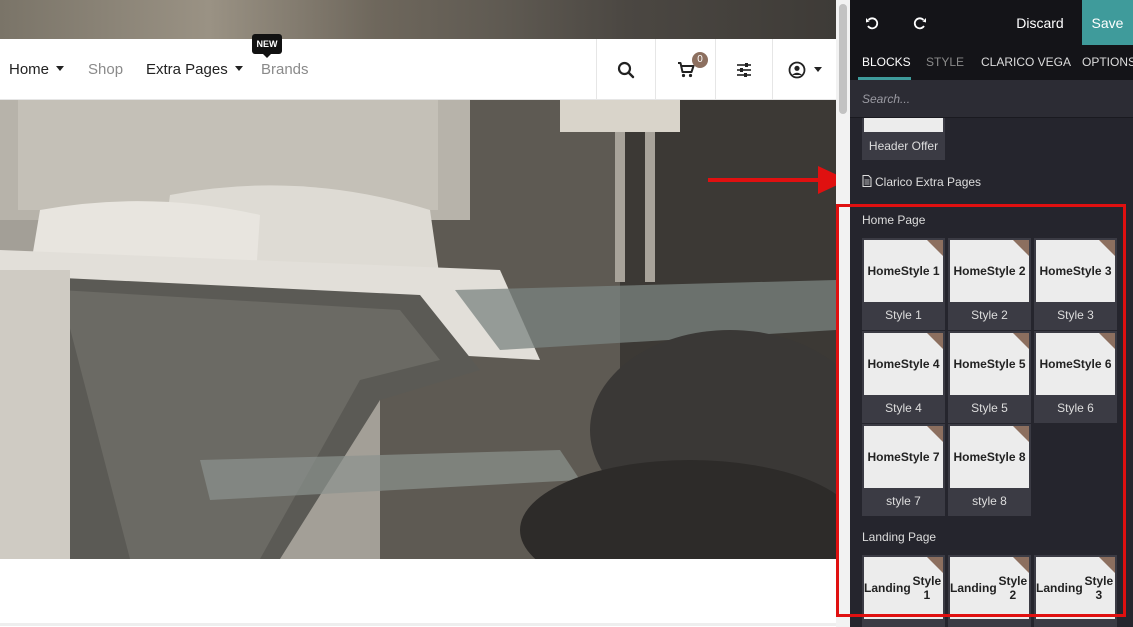  I want to click on snippet-search-input, so click(991, 99).